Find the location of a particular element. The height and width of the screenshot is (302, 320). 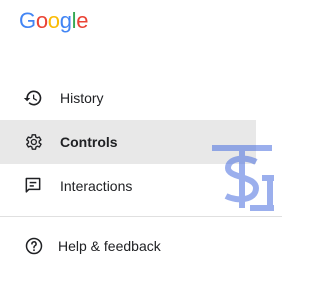

divider is located at coordinates (141, 216).